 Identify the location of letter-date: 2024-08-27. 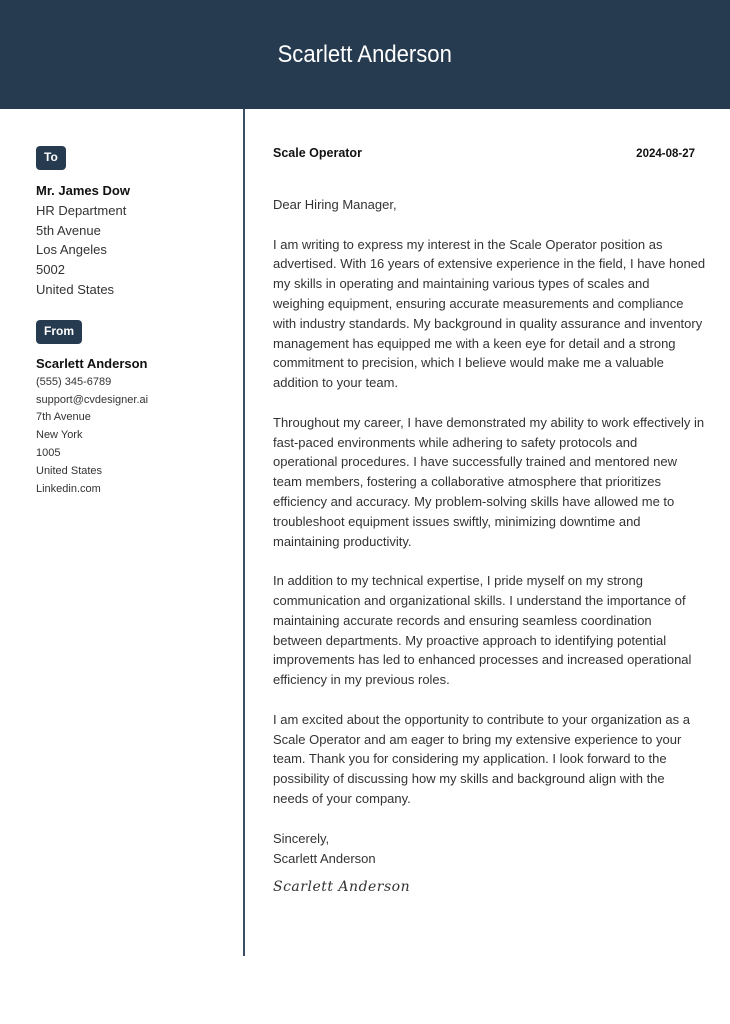
(665, 154).